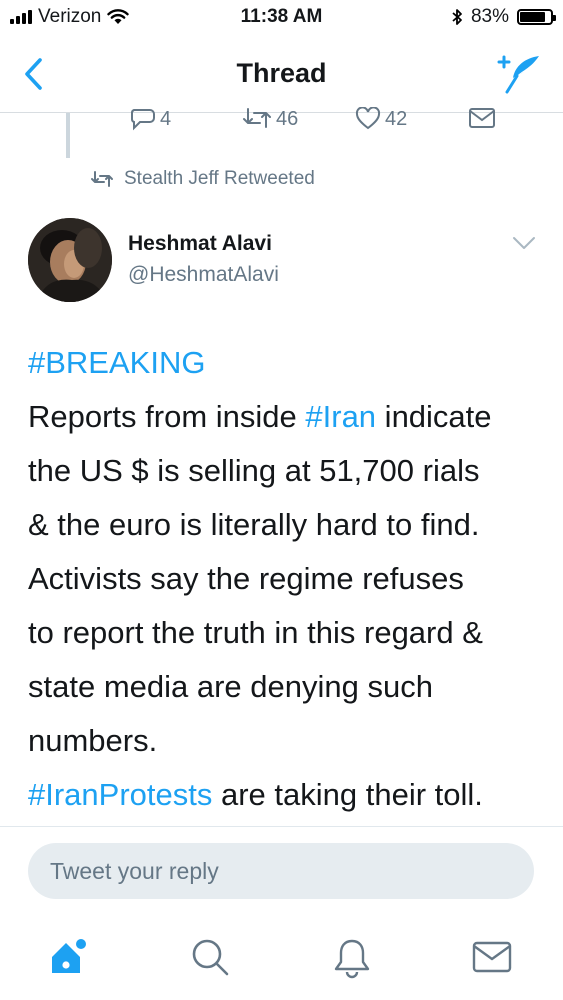 The image size is (563, 1000). Describe the element at coordinates (203, 274) in the screenshot. I see `author-handle: @HeshmatAlavi` at that location.